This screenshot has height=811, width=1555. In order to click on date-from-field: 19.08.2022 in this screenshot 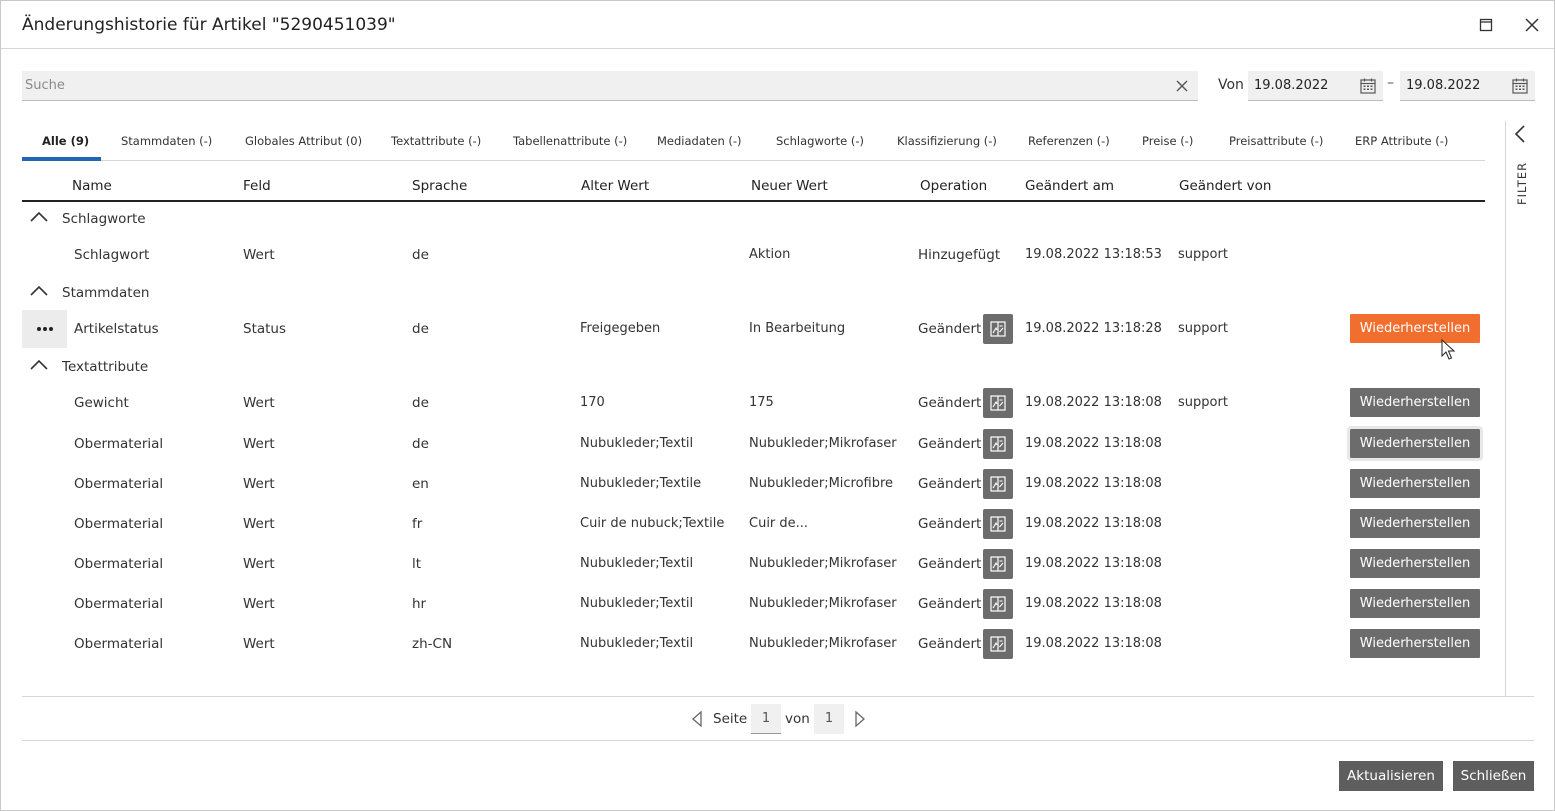, I will do `click(1315, 86)`.